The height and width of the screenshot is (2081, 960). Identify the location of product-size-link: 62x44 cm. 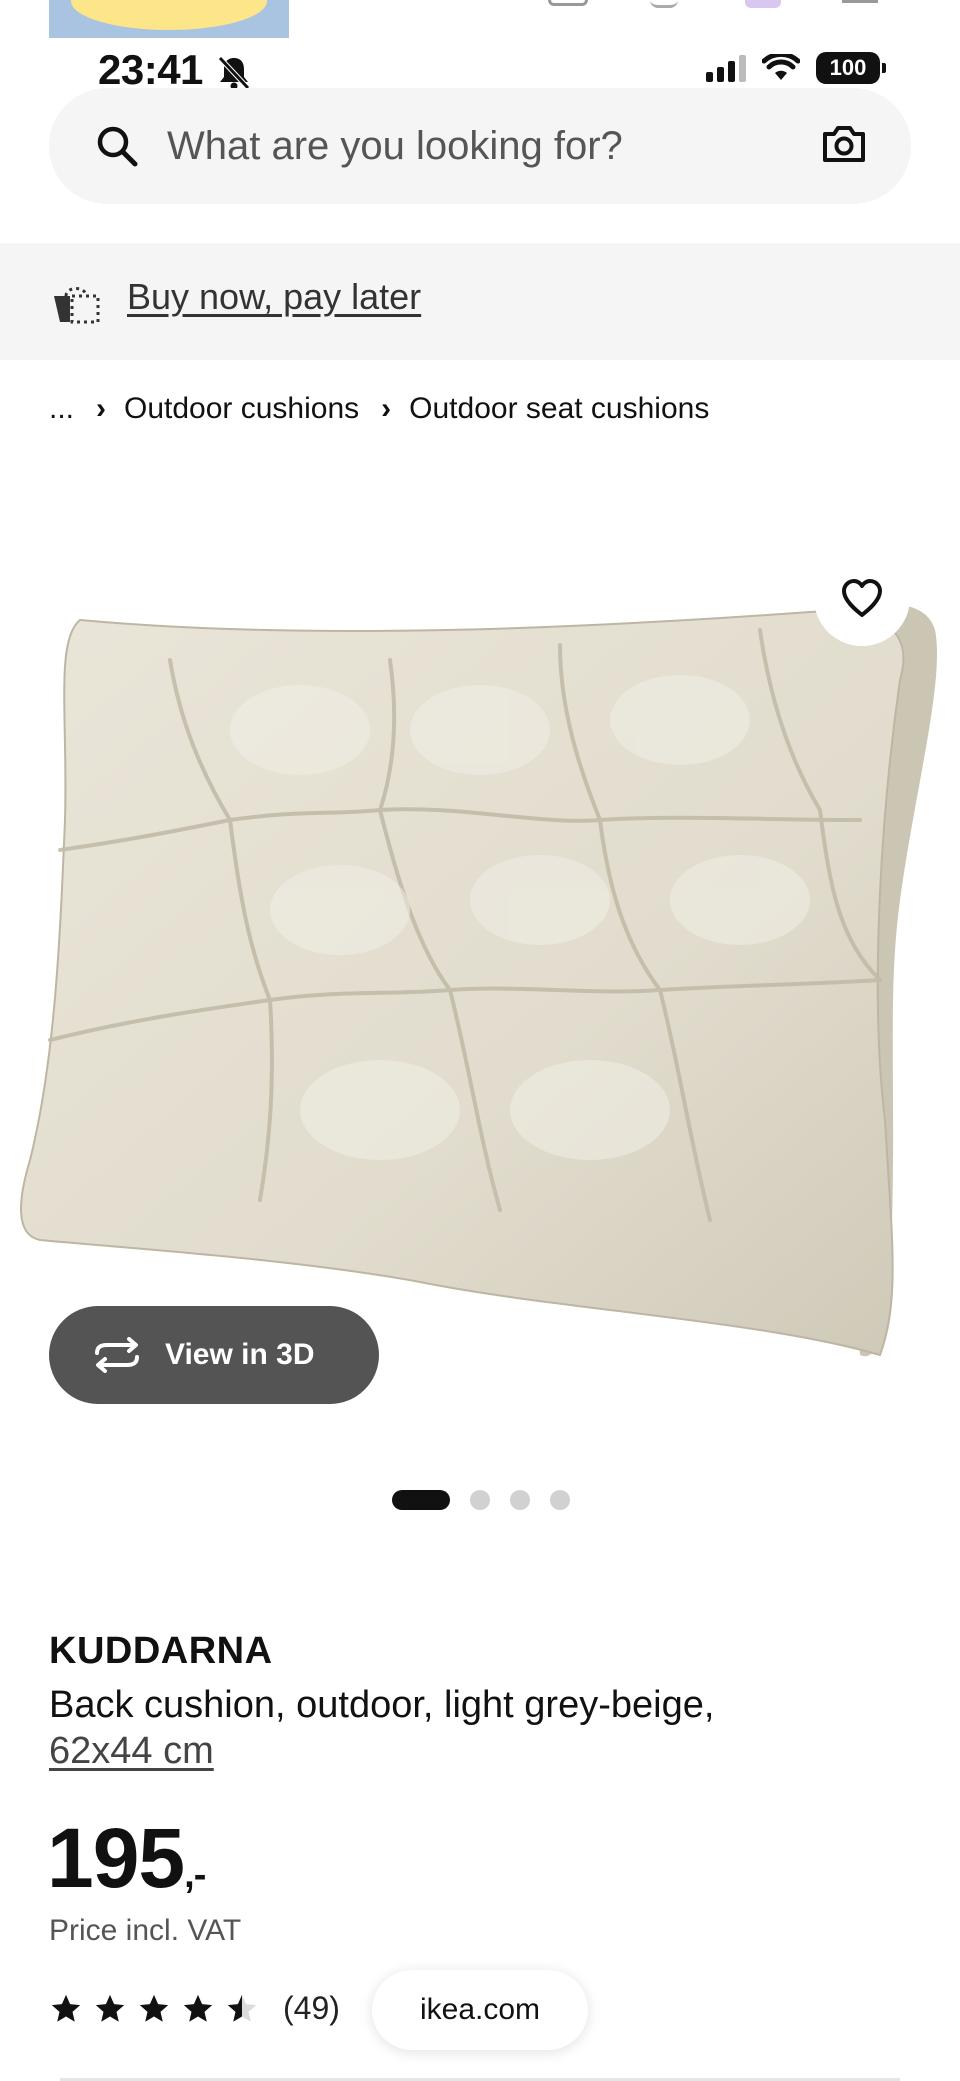
(131, 1751).